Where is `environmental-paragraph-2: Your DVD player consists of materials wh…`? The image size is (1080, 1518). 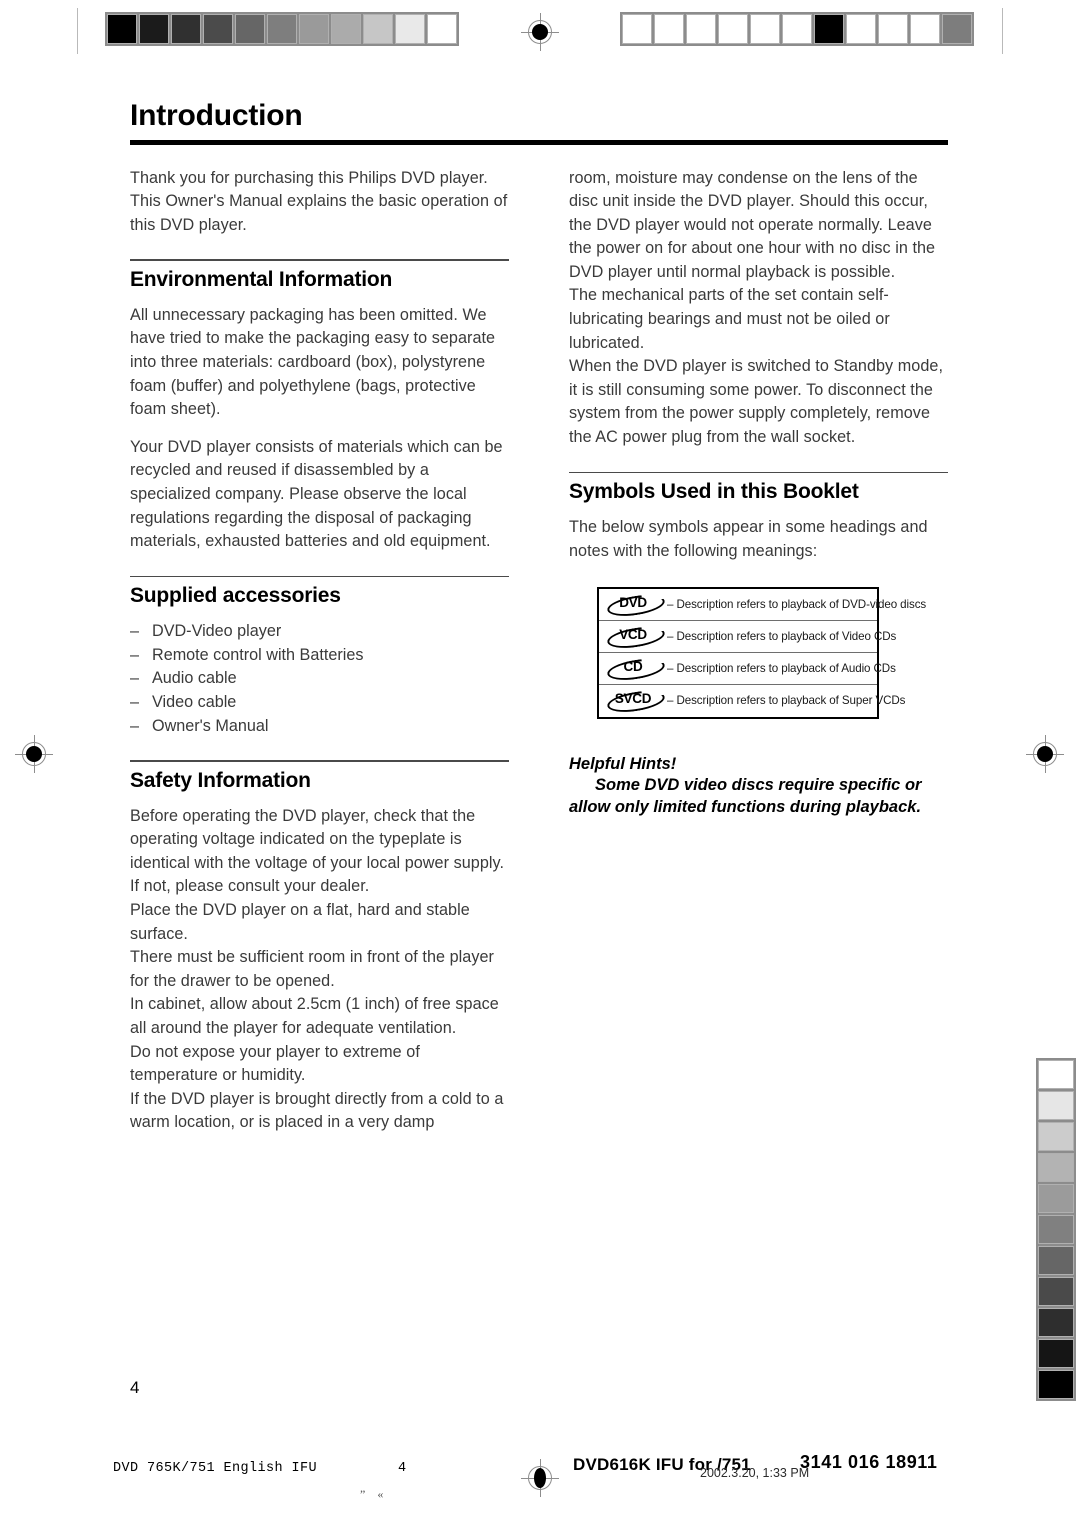
environmental-paragraph-2: Your DVD player consists of materials wh… is located at coordinates (316, 494).